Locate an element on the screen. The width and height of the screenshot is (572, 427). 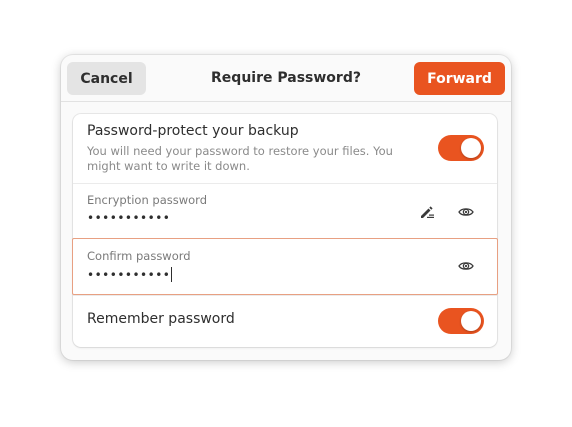
reveal-confirm-password-icon is located at coordinates (466, 266).